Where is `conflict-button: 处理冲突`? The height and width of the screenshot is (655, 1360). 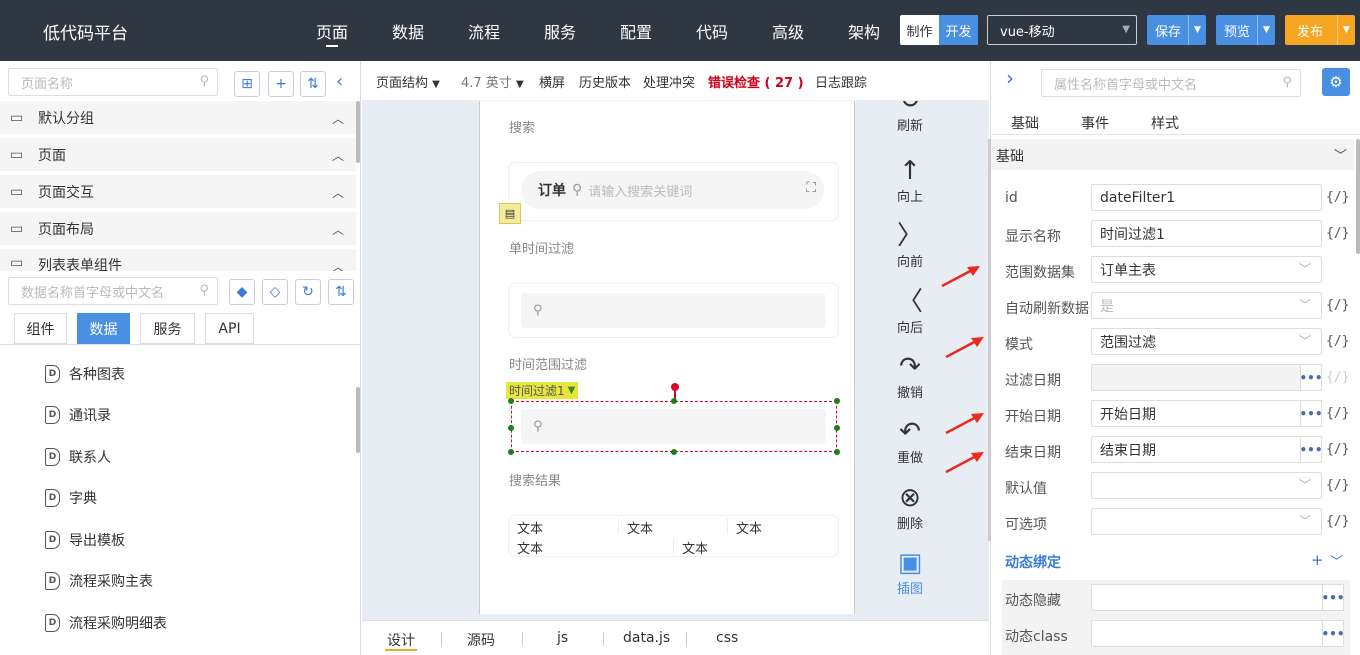
conflict-button: 处理冲突 is located at coordinates (669, 81).